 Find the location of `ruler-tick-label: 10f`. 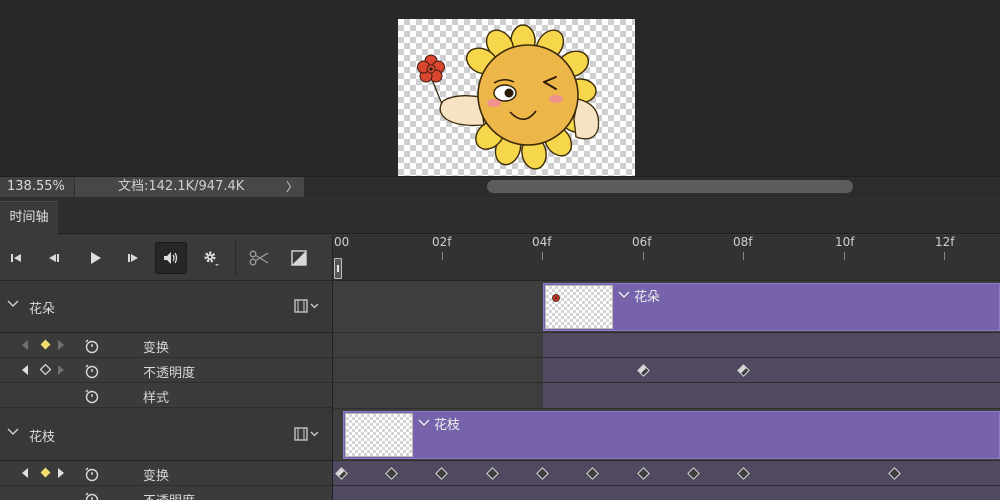

ruler-tick-label: 10f is located at coordinates (845, 242).